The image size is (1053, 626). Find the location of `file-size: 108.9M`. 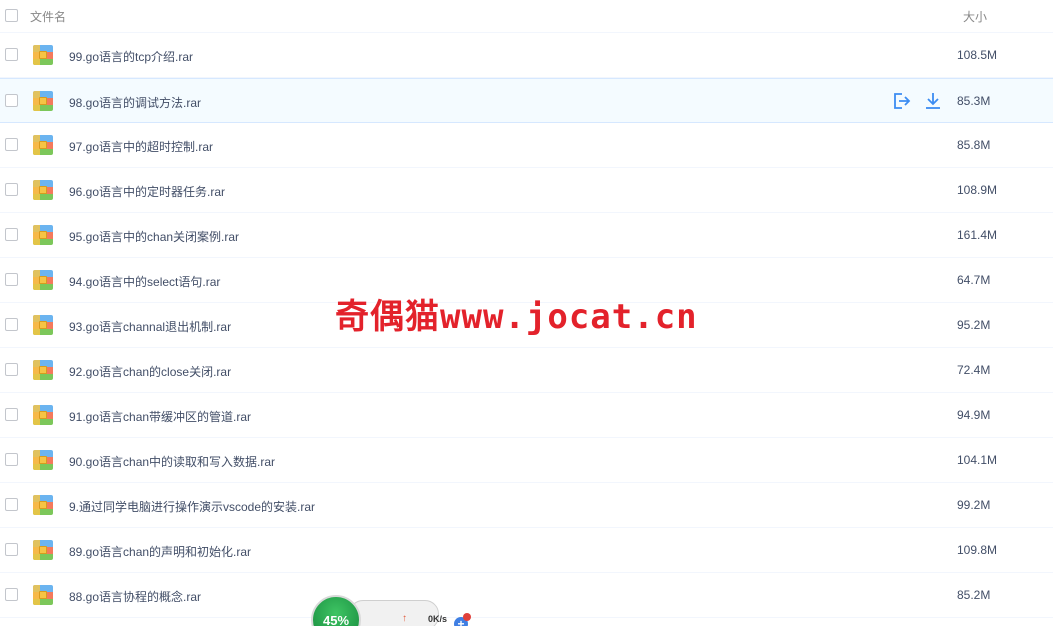

file-size: 108.9M is located at coordinates (977, 190).